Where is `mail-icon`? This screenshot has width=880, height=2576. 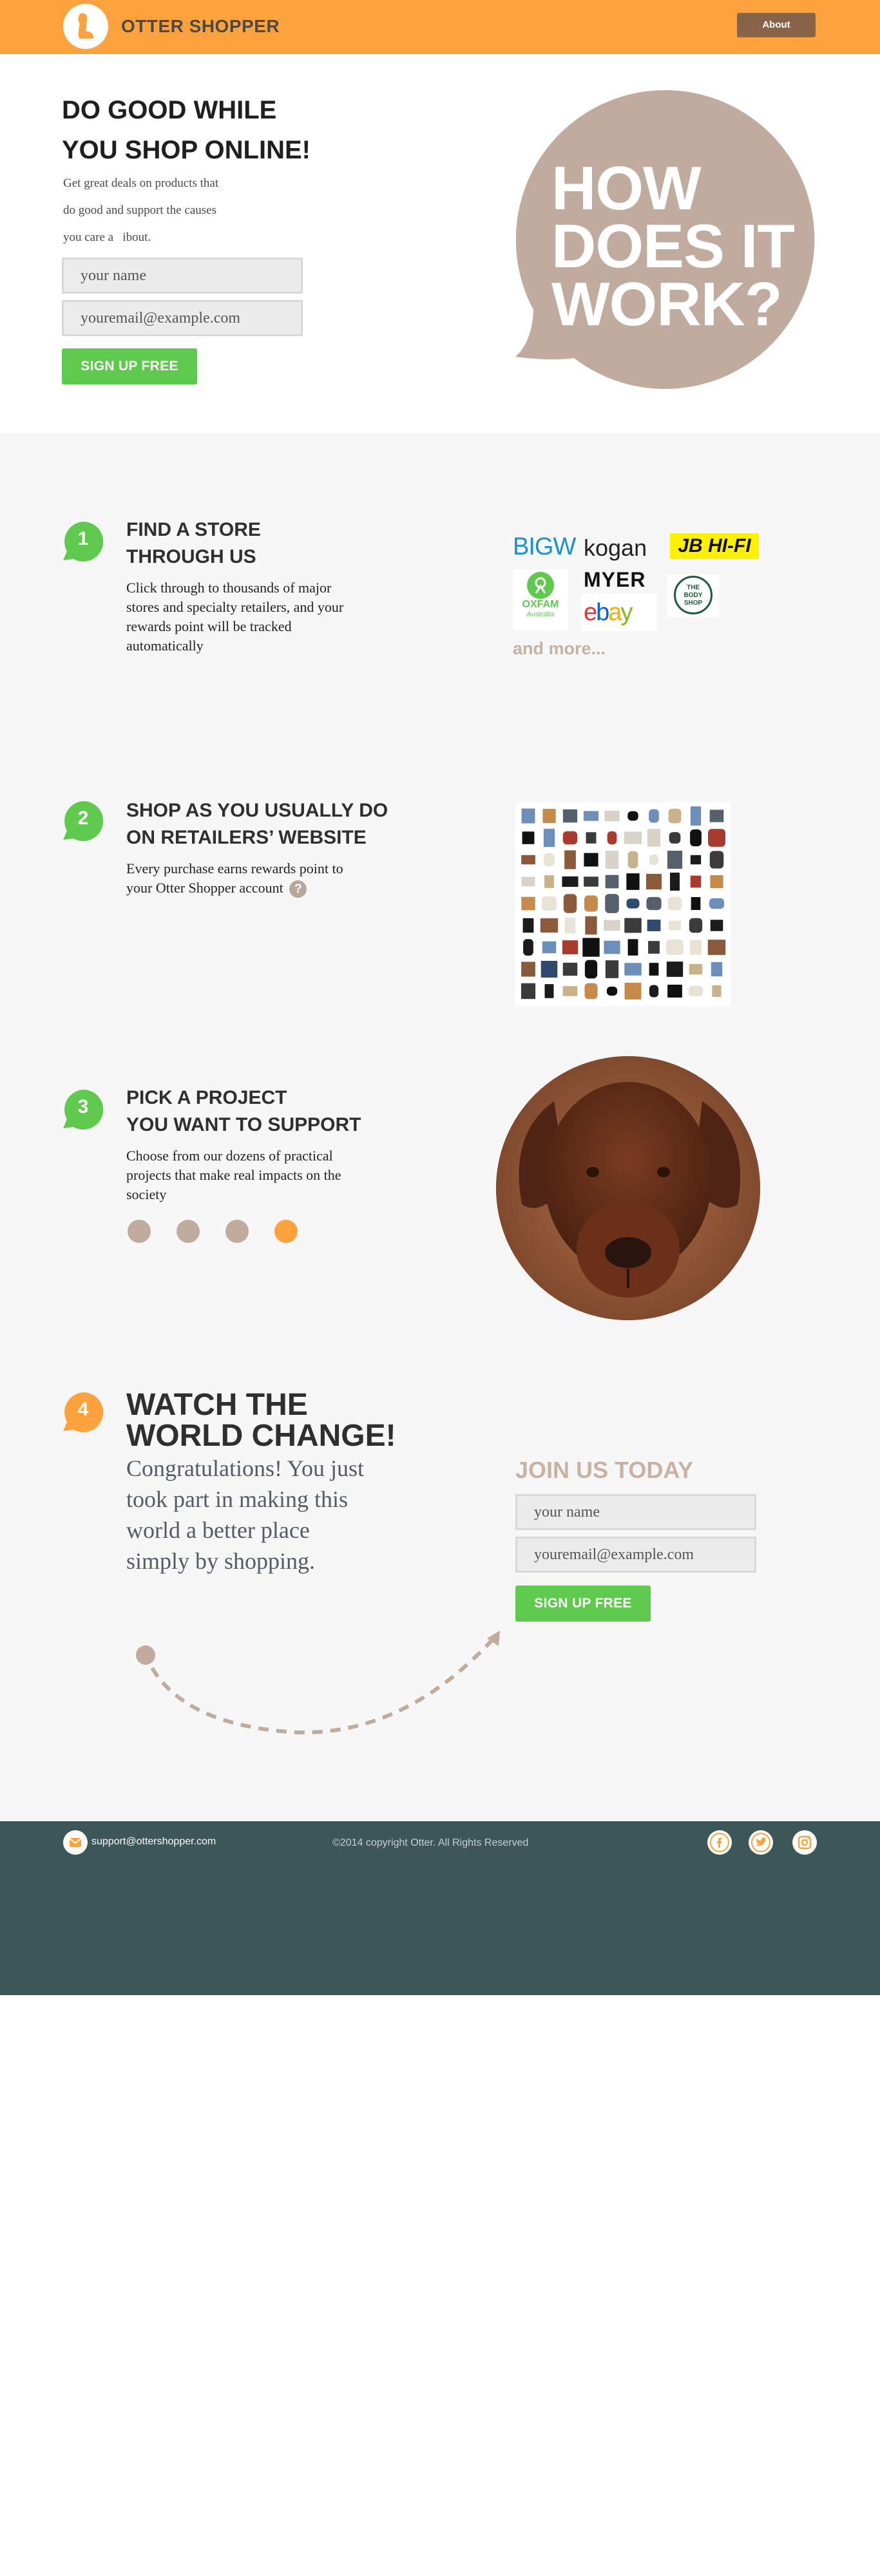 mail-icon is located at coordinates (75, 1843).